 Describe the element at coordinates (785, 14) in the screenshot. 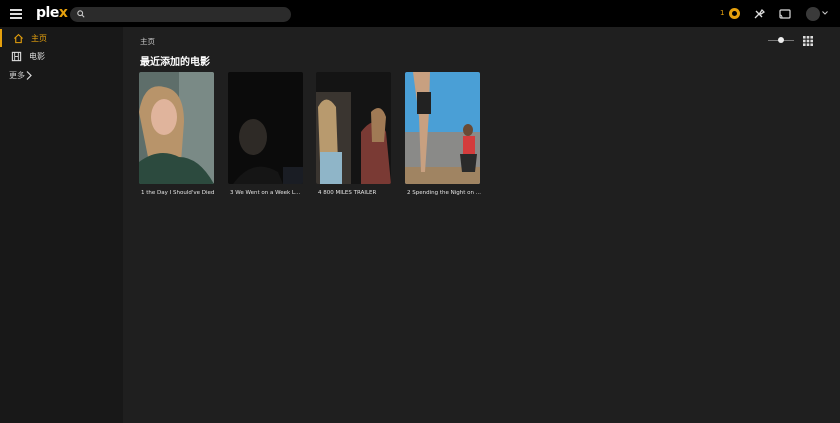

I see `cast-icon` at that location.